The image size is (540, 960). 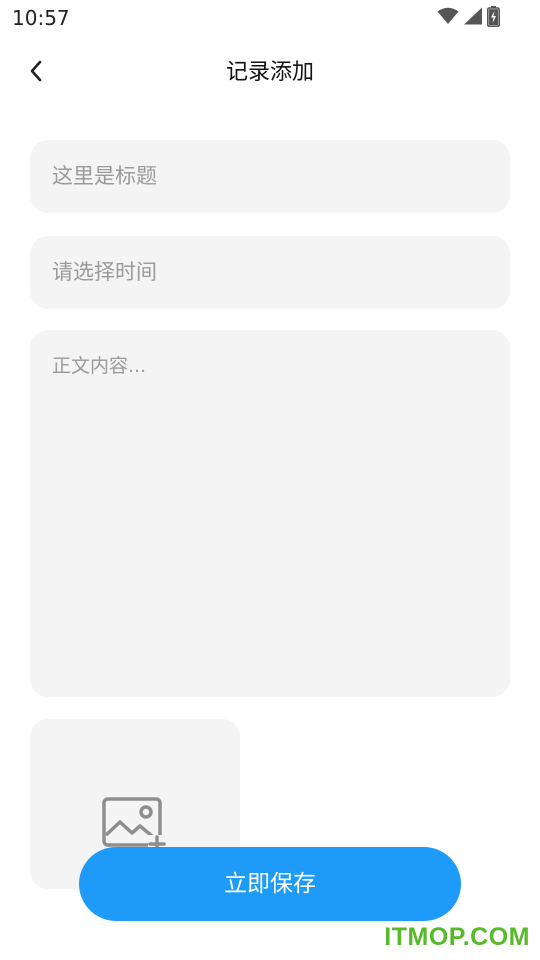 What do you see at coordinates (270, 176) in the screenshot?
I see `title-input: 这里是标题` at bounding box center [270, 176].